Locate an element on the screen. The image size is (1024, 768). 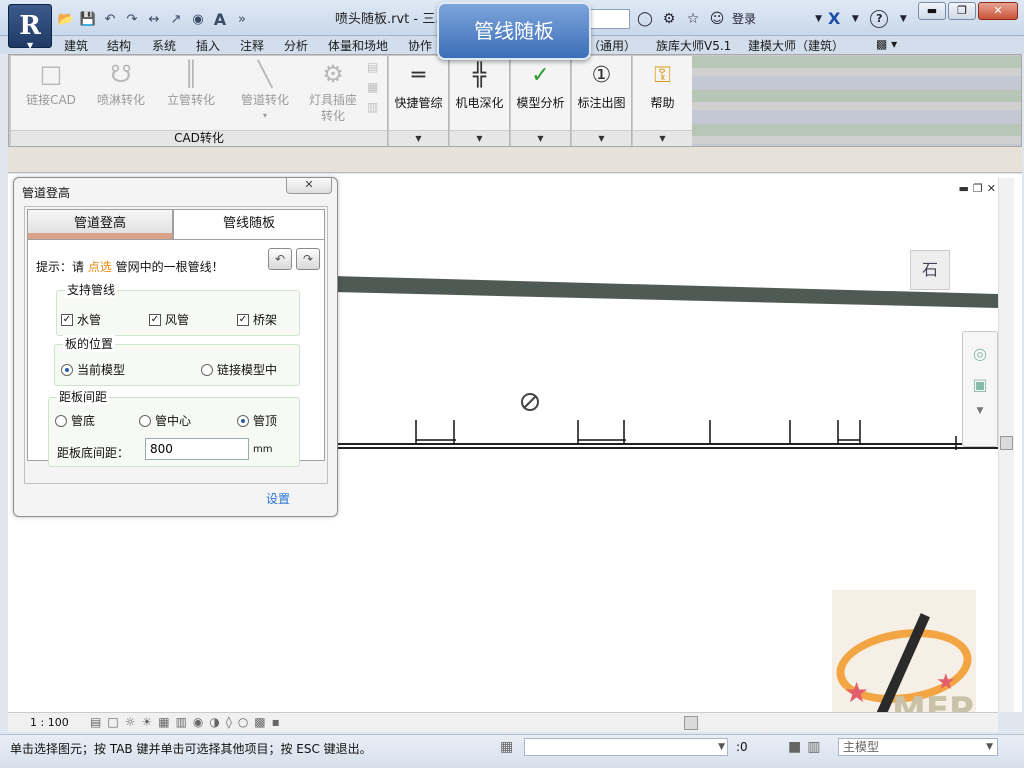
user-icon: ☺ is located at coordinates (717, 19).